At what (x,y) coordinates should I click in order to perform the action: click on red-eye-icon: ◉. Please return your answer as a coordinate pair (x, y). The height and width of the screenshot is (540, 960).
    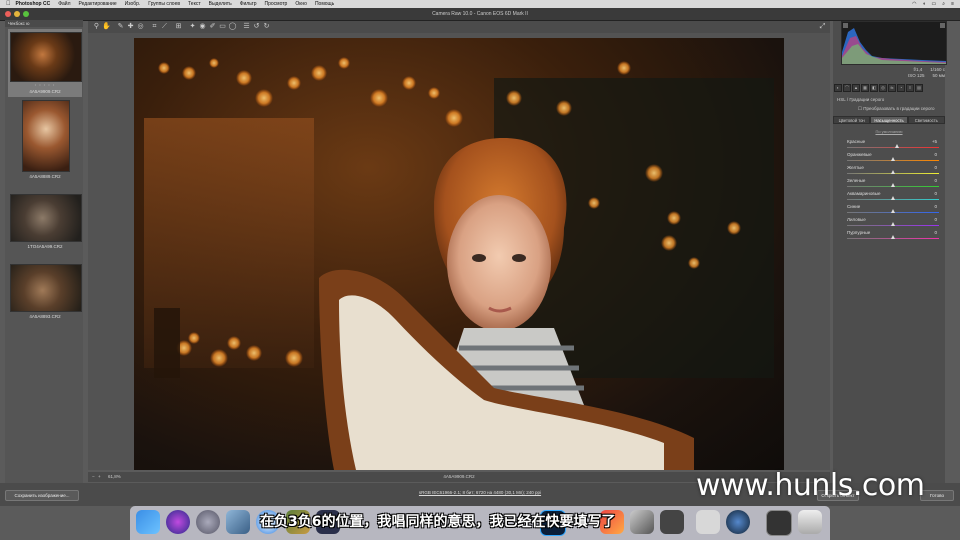
    Looking at the image, I should click on (202, 26).